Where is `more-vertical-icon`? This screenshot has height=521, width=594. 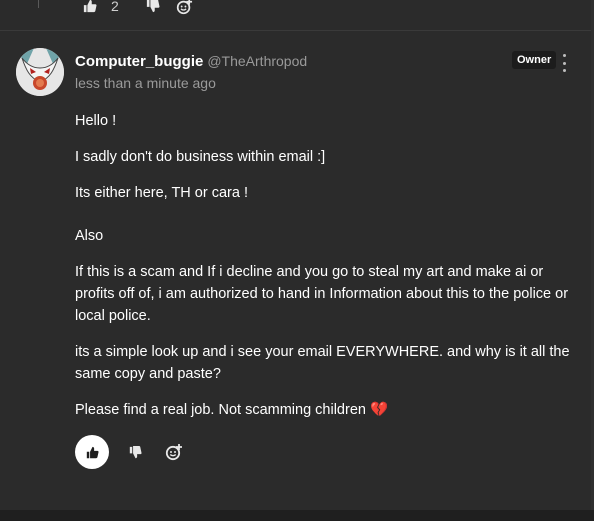 more-vertical-icon is located at coordinates (564, 63).